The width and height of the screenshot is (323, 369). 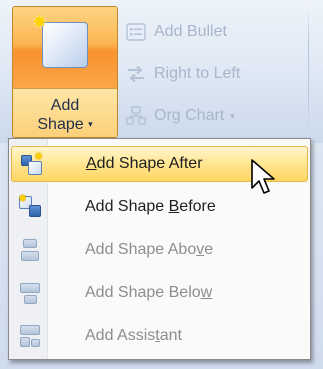 I want to click on right-to-left-button: Right to Left, so click(x=183, y=74).